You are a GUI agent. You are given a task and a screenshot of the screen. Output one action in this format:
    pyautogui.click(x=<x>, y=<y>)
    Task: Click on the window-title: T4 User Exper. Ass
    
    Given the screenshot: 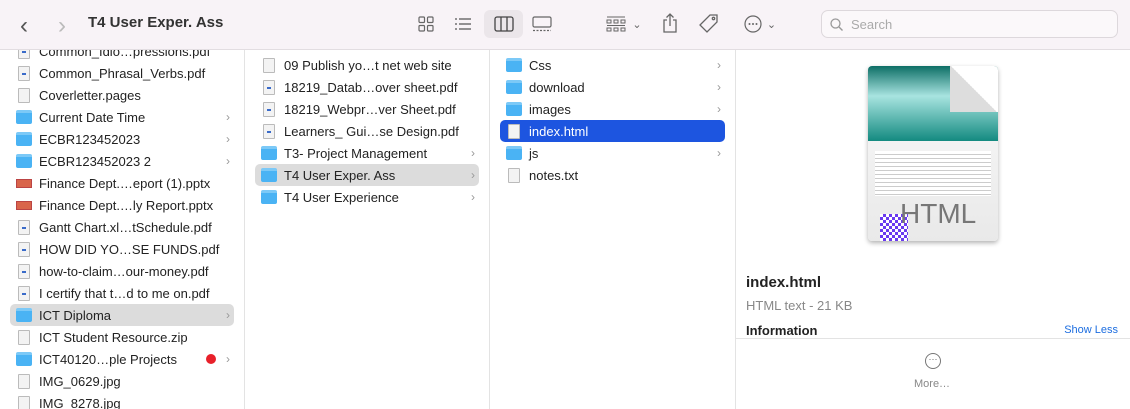 What is the action you would take?
    pyautogui.click(x=156, y=22)
    